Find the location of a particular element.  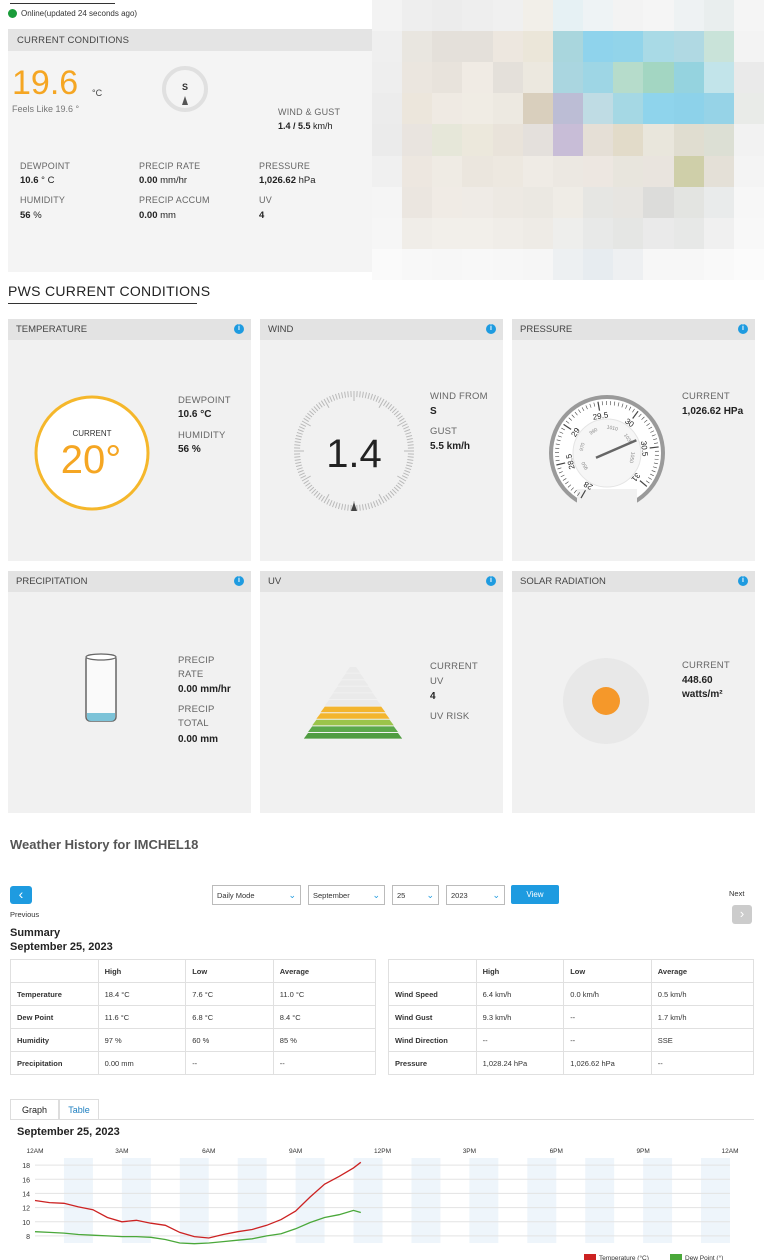

precip-total-label-1: PRECIP is located at coordinates (196, 709).